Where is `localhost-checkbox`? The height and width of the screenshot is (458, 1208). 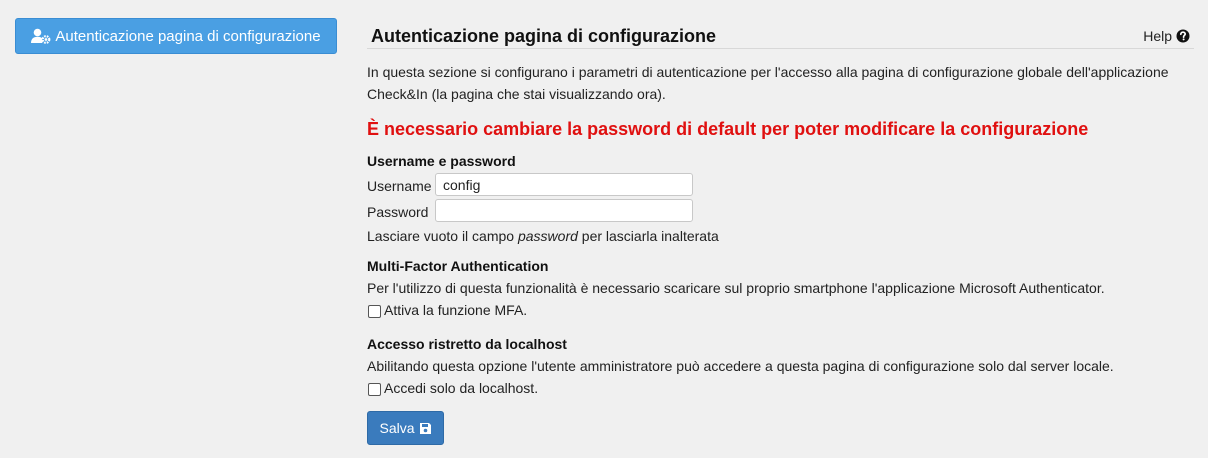 localhost-checkbox is located at coordinates (374, 389).